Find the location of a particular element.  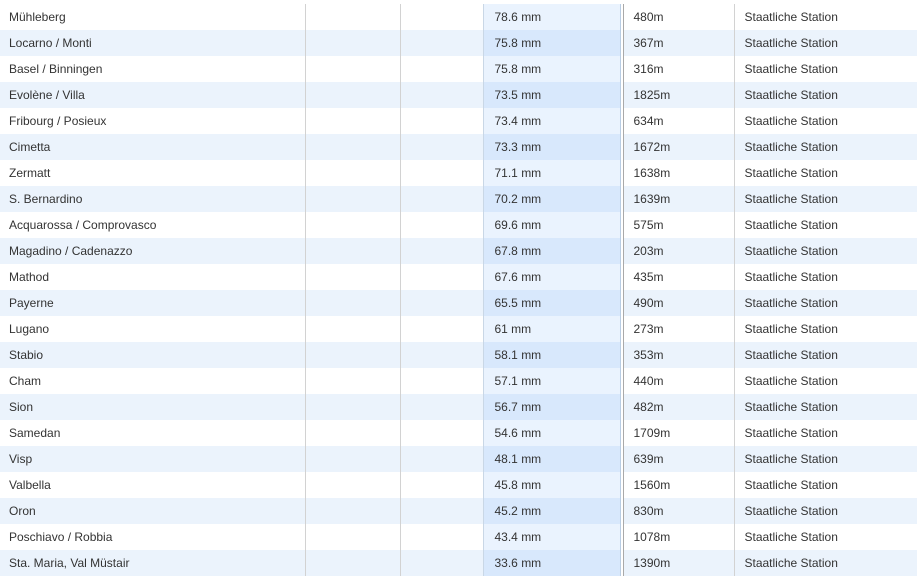

rainfall-cell: 73.5 mm is located at coordinates (552, 95).